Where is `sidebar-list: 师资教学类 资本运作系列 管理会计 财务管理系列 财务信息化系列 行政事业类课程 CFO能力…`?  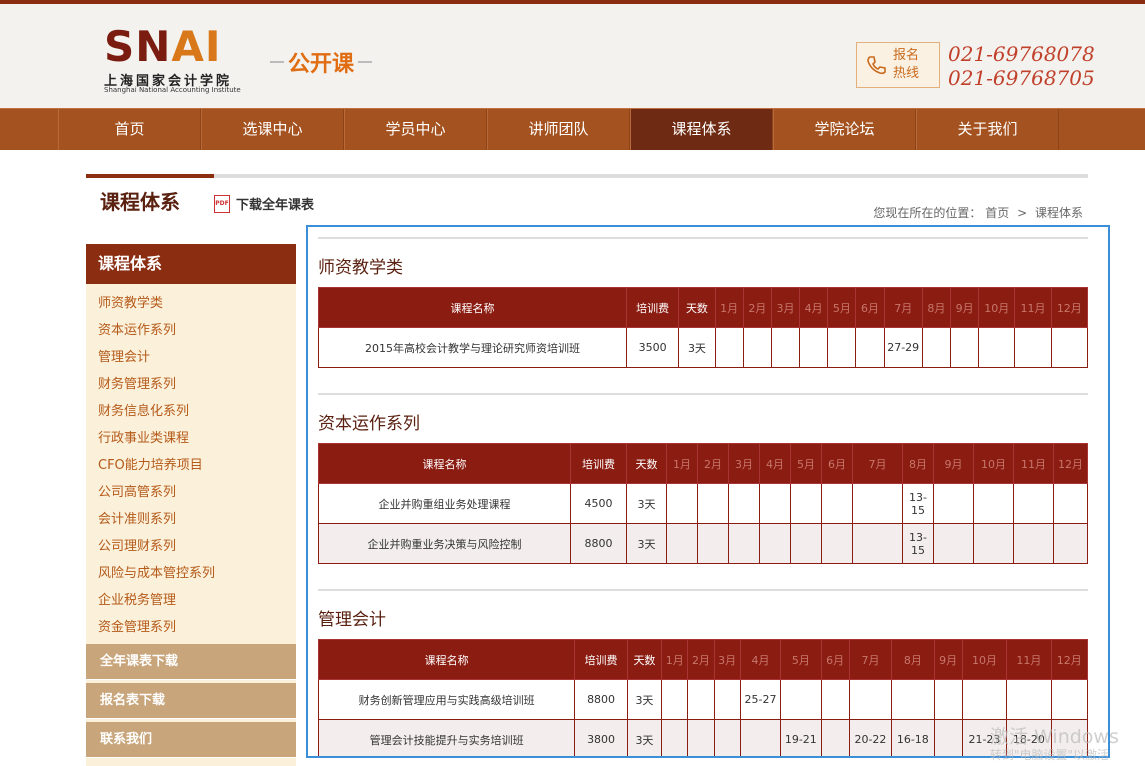
sidebar-list: 师资教学类 资本运作系列 管理会计 财务管理系列 财务信息化系列 行政事业类课程 CFO能力… is located at coordinates (191, 462).